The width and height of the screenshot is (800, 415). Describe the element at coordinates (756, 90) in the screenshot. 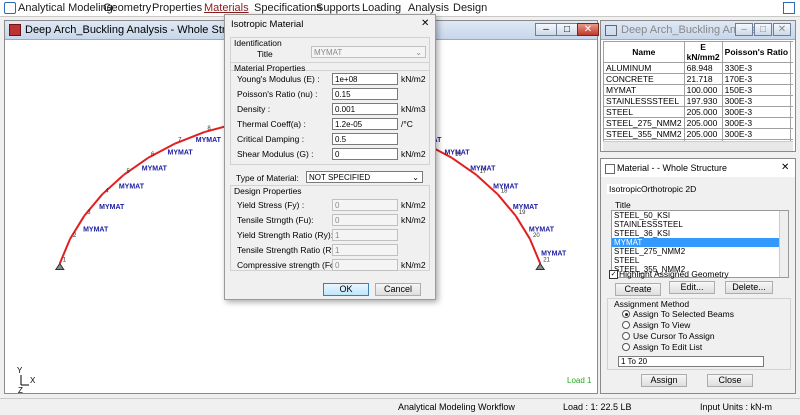

I see `table-cell: 150E-3` at that location.